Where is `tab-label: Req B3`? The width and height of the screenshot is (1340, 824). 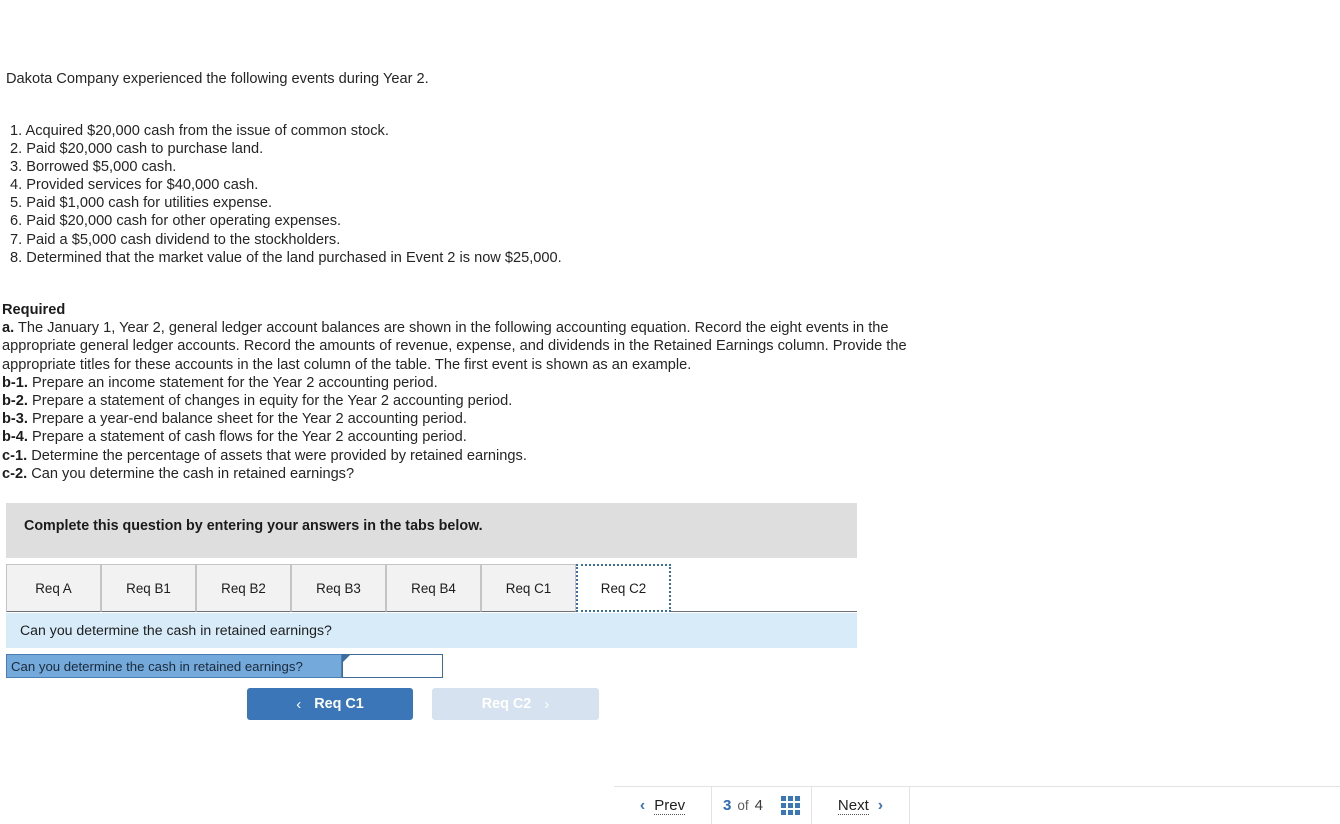 tab-label: Req B3 is located at coordinates (338, 588).